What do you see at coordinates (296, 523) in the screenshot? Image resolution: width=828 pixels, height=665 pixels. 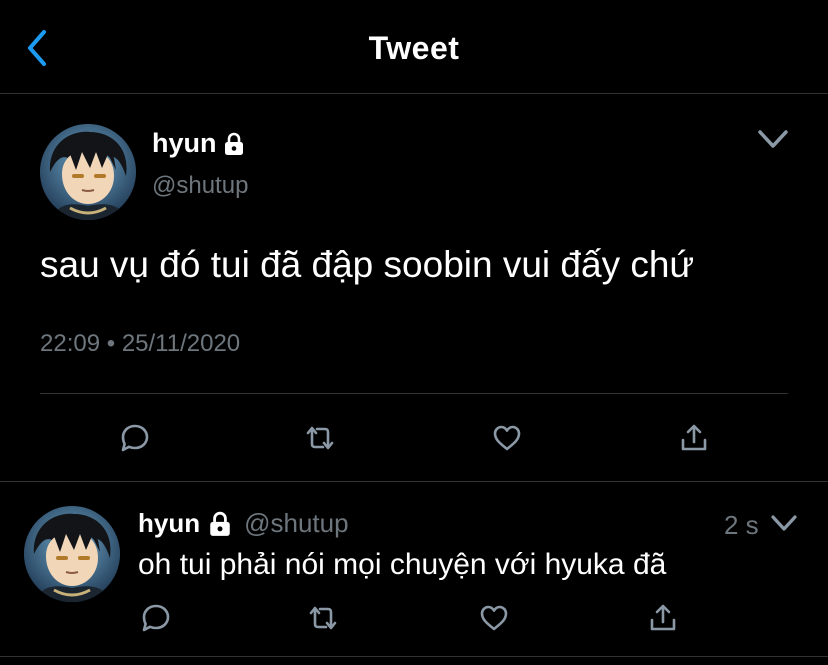 I see `reply-handle: @shutup` at bounding box center [296, 523].